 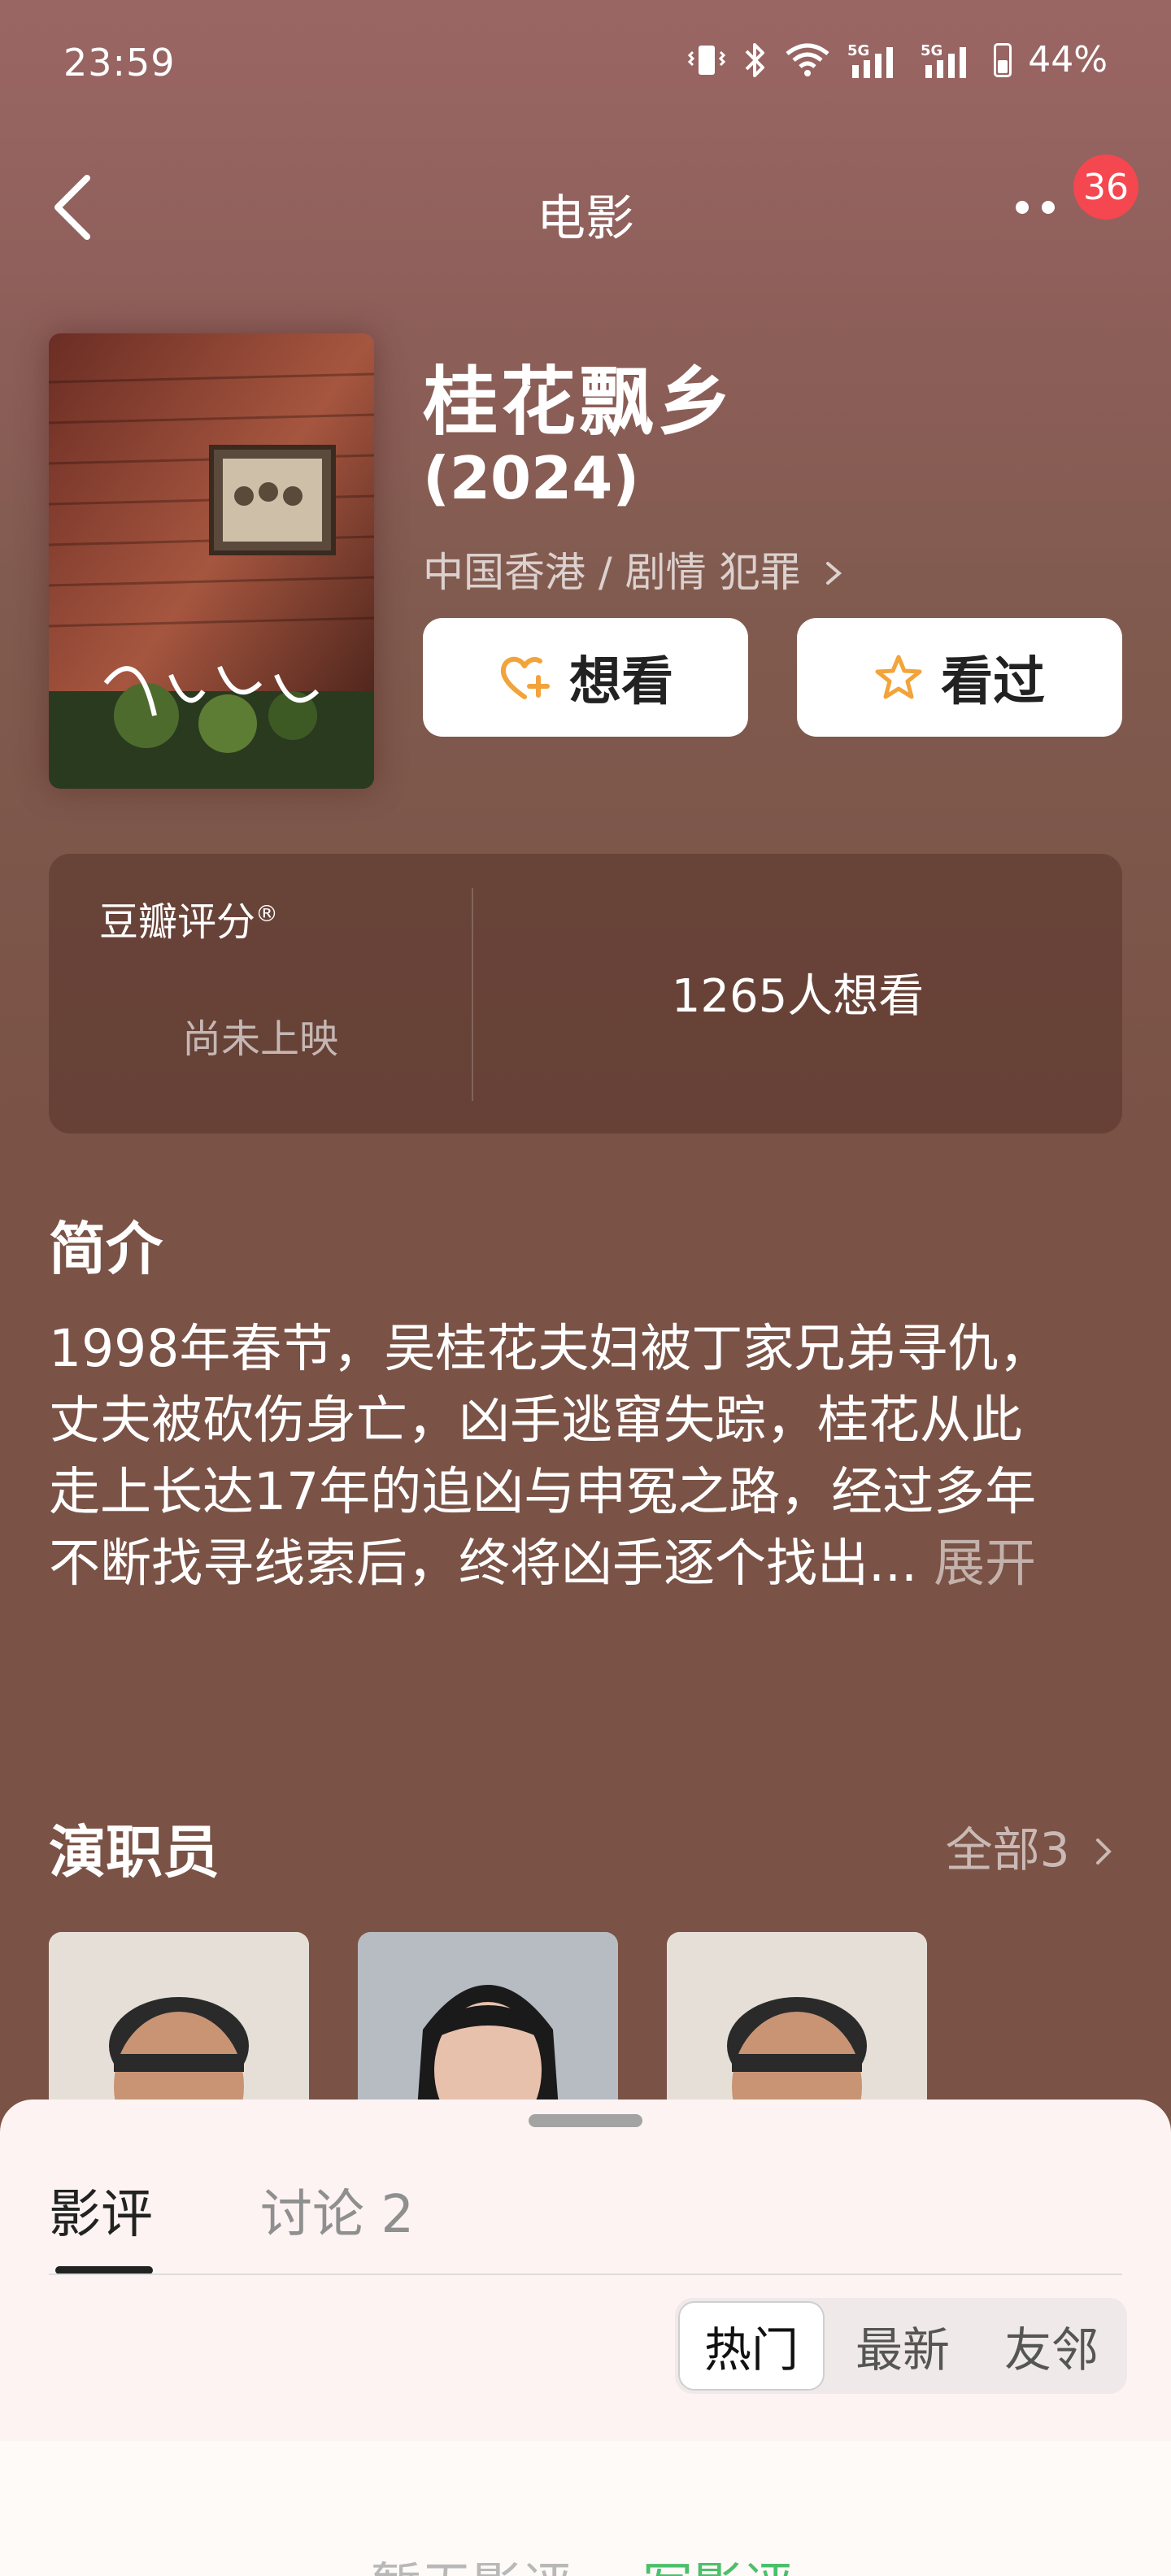 I want to click on status-icons: 5G 5G 44%, so click(x=897, y=60).